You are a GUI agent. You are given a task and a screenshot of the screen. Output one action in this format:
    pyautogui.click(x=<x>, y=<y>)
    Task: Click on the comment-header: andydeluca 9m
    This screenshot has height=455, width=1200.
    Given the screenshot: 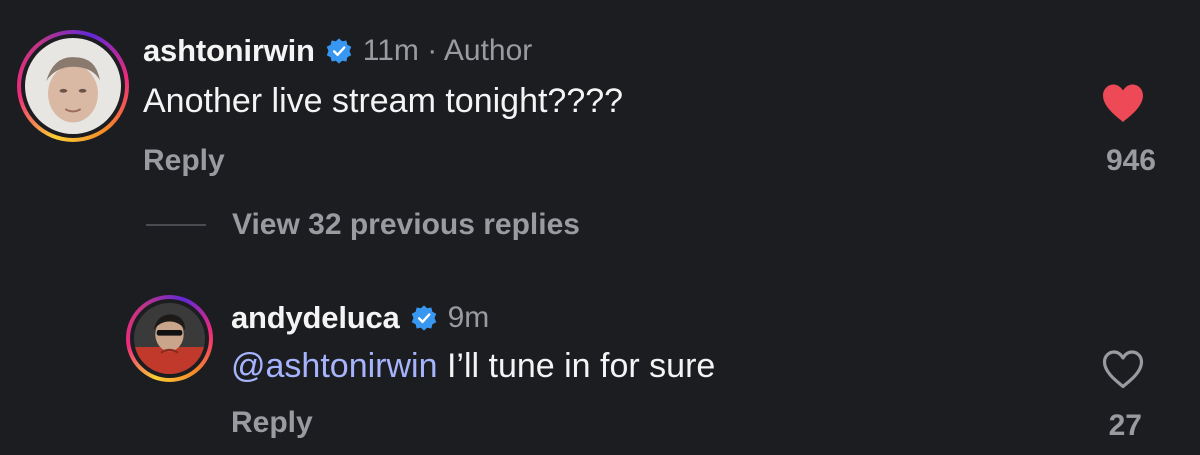 What is the action you would take?
    pyautogui.click(x=360, y=318)
    